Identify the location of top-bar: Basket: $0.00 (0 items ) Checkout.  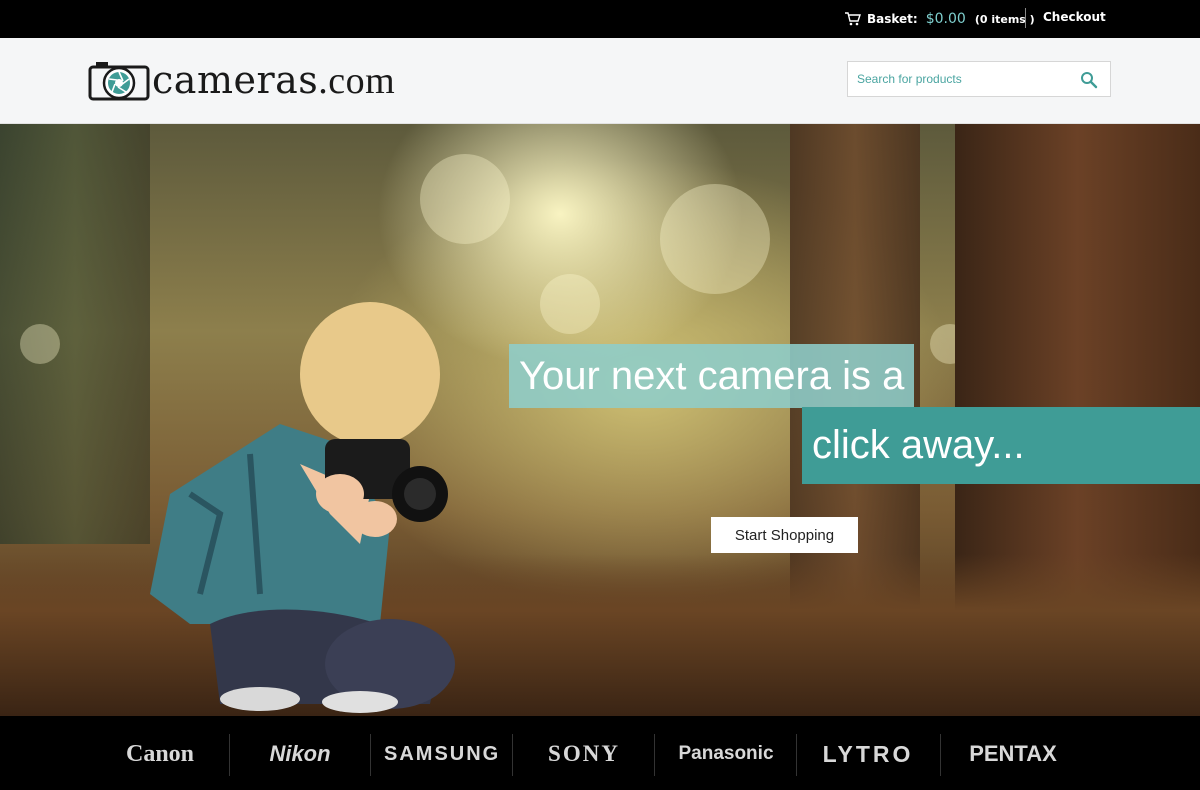
(600, 19).